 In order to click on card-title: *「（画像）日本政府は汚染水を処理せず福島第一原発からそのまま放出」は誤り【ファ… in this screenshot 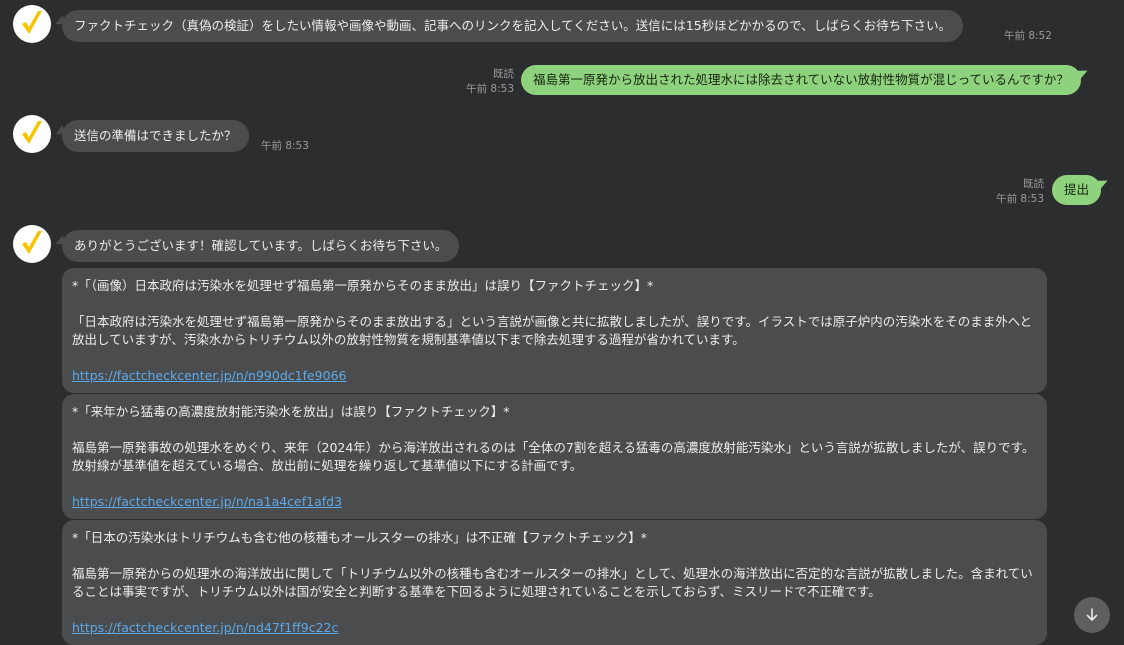, I will do `click(363, 285)`.